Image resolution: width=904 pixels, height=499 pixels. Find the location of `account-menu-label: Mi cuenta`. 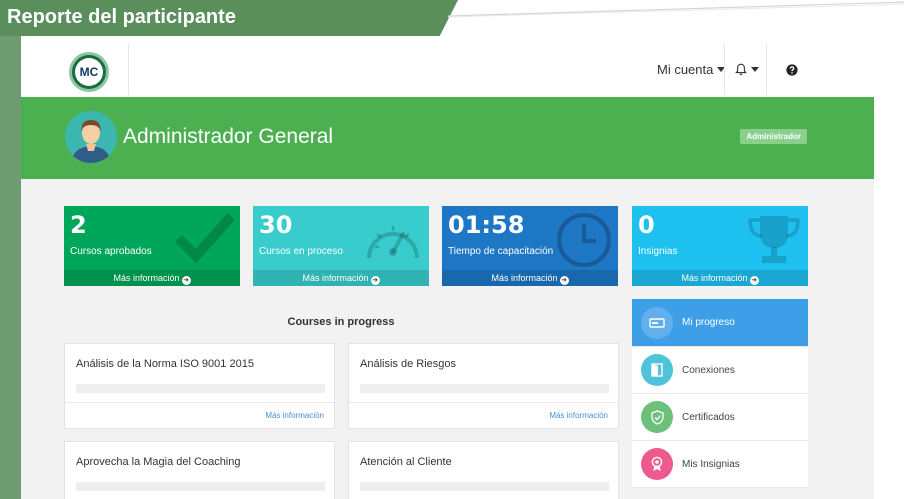

account-menu-label: Mi cuenta is located at coordinates (685, 69).